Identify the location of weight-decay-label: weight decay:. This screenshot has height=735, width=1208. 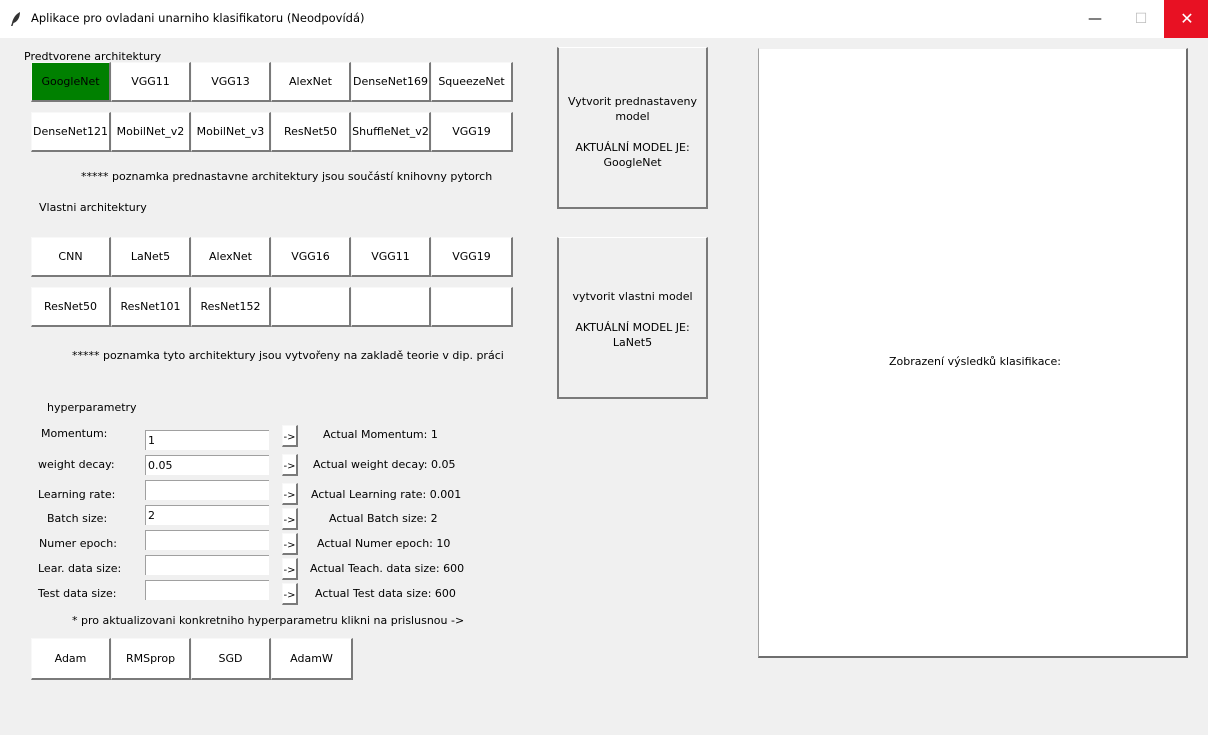
(76, 464).